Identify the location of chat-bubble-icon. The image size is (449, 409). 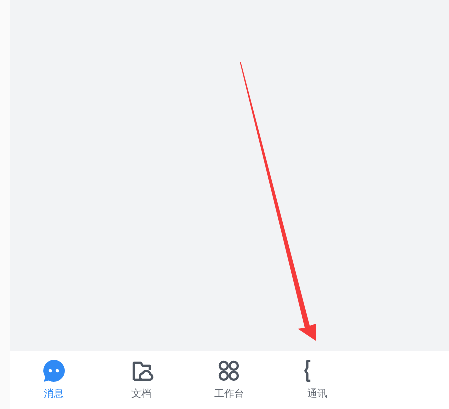
(53, 371).